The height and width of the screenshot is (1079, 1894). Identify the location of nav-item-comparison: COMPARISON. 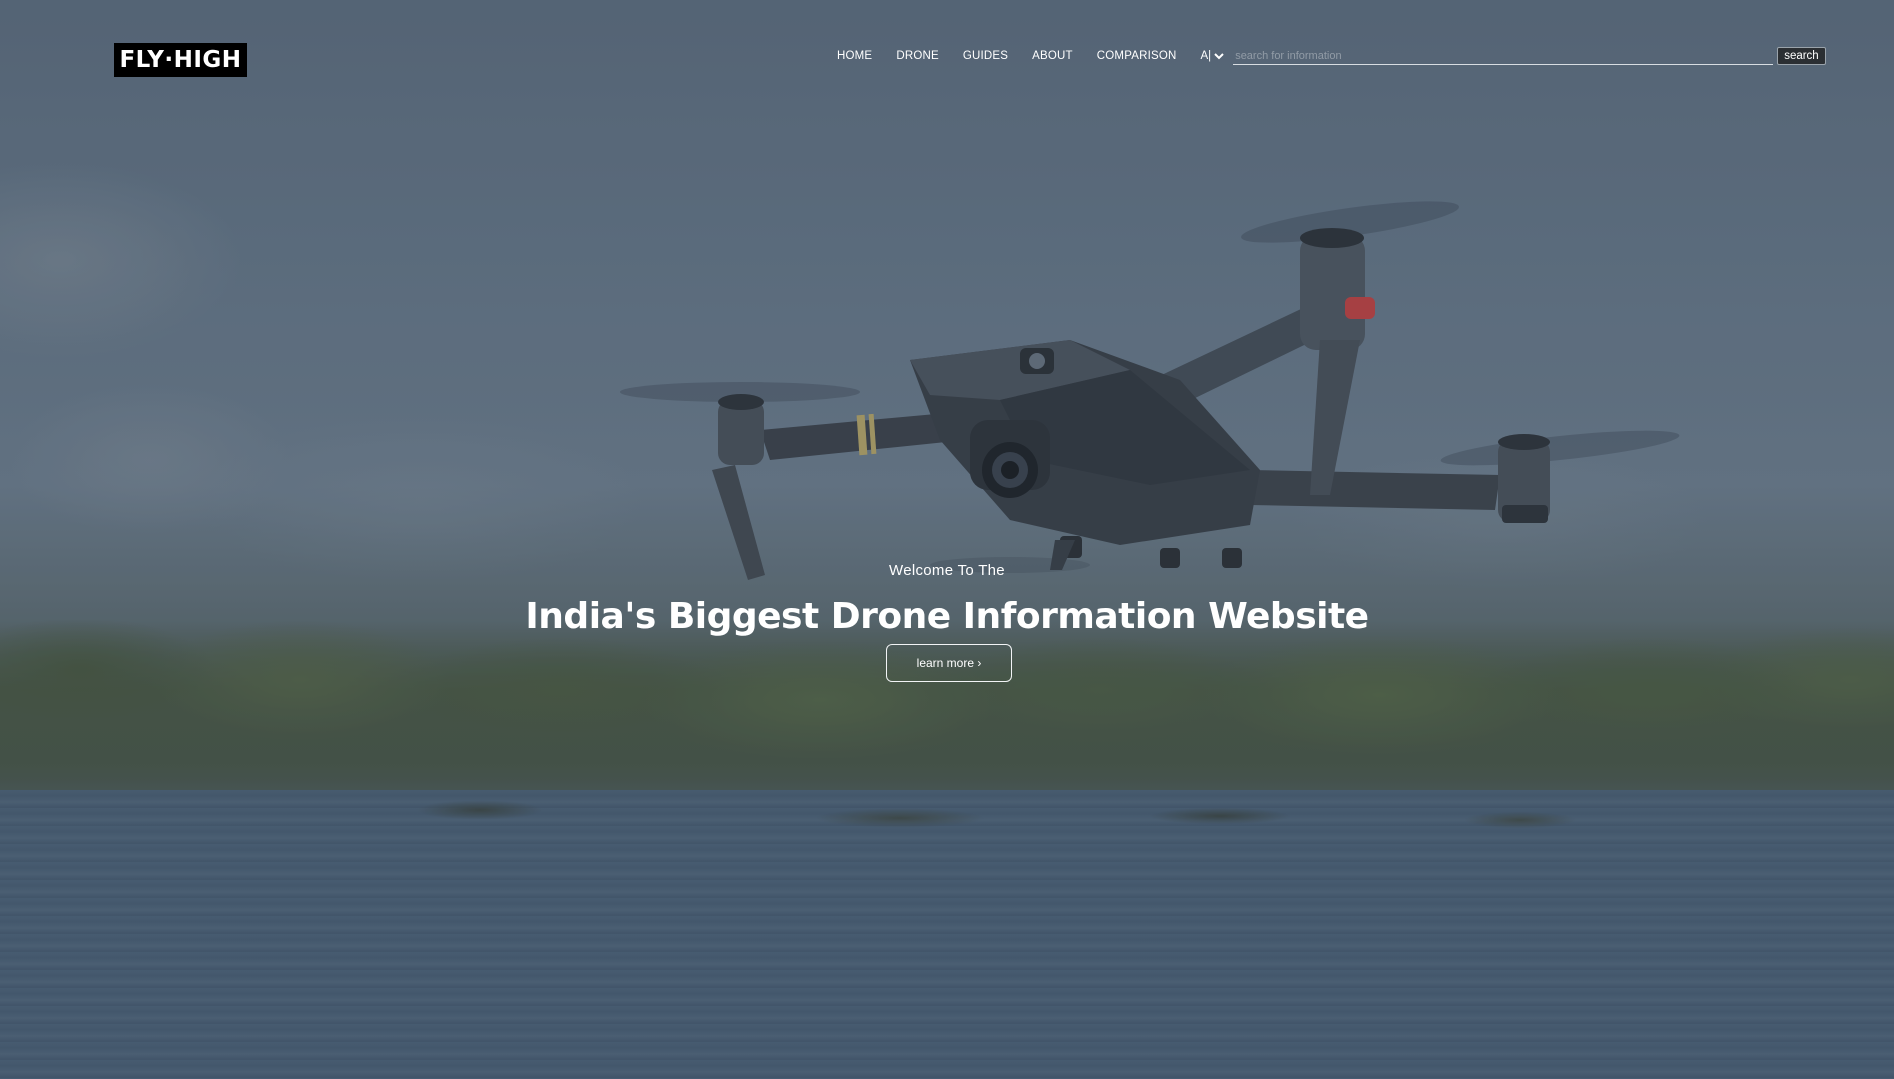
(1137, 56).